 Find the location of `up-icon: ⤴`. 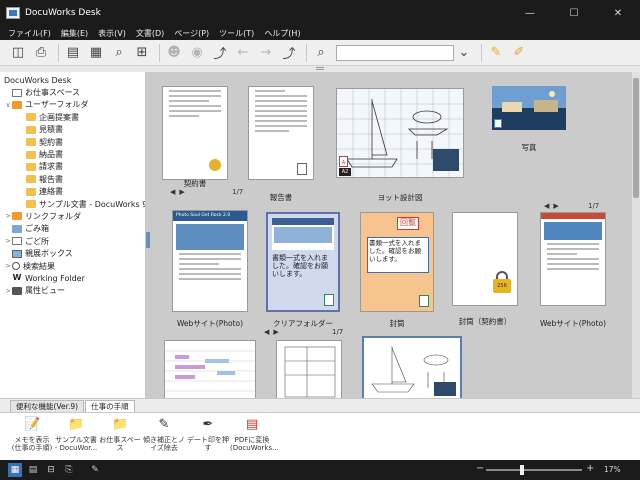

up-icon: ⤴ is located at coordinates (289, 53).